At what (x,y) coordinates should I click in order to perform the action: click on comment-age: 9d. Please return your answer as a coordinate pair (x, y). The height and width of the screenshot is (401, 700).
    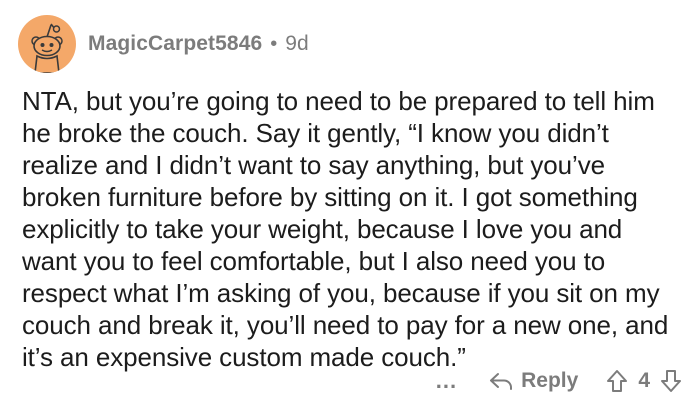
    Looking at the image, I should click on (296, 44).